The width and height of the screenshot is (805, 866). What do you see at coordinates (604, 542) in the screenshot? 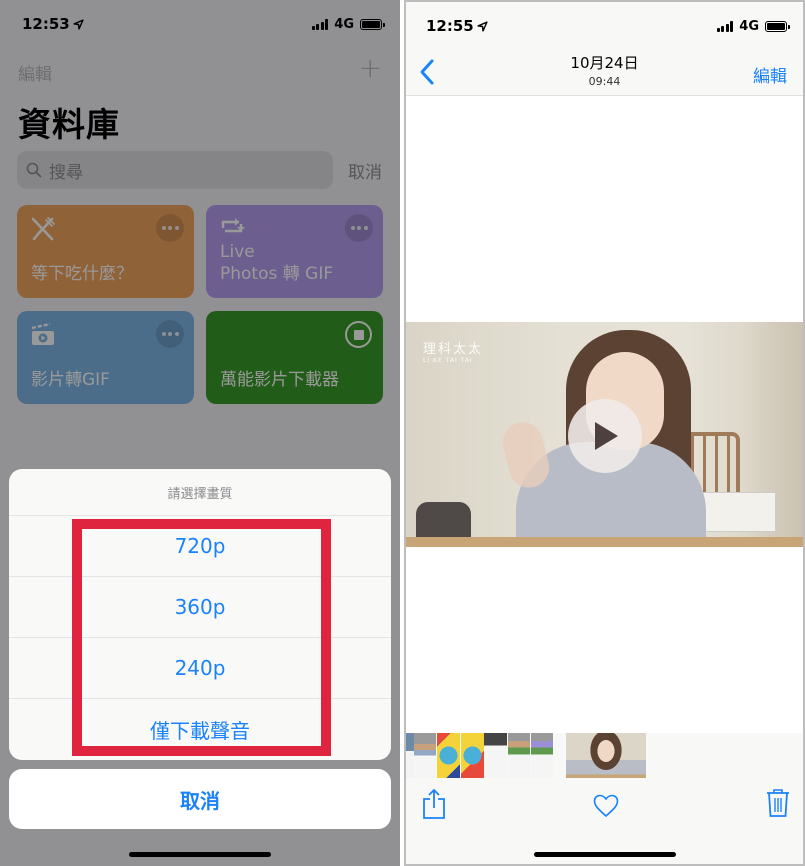
I see `video-desk` at bounding box center [604, 542].